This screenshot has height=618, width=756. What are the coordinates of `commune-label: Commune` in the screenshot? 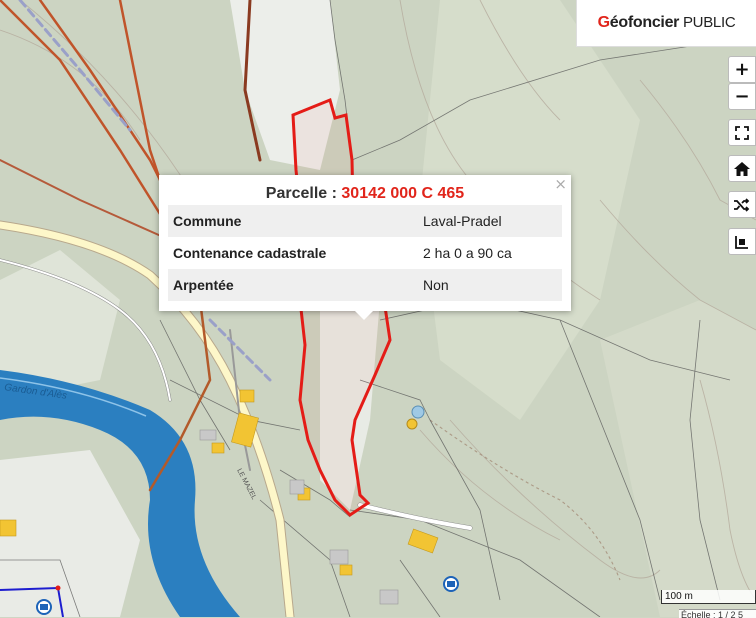 It's located at (293, 221).